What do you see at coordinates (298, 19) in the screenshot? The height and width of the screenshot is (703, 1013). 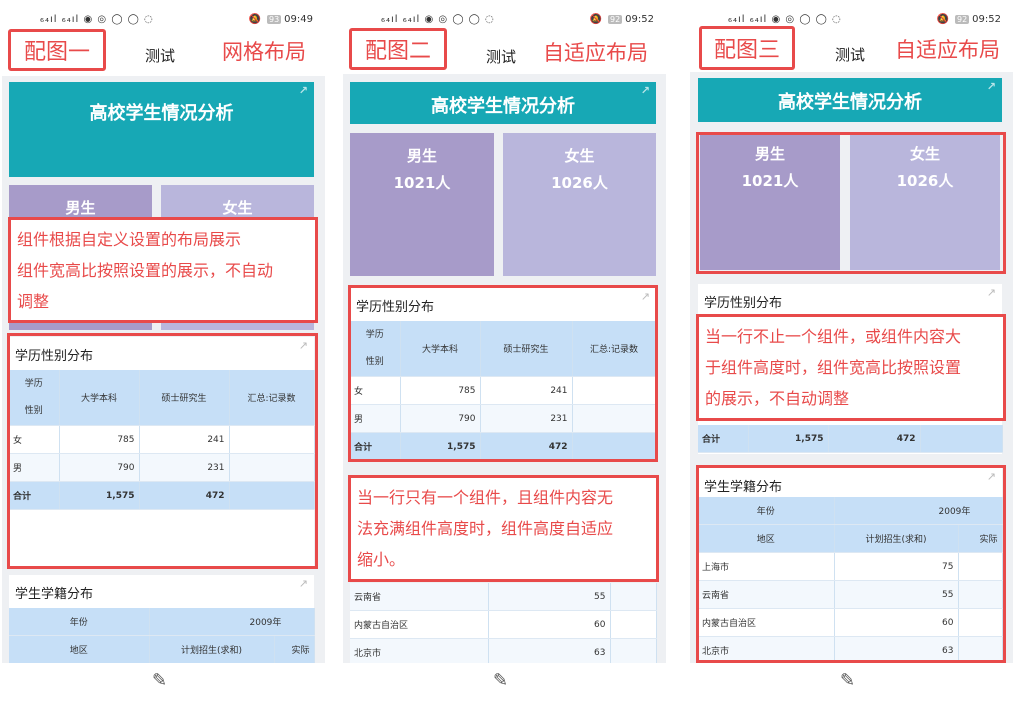 I see `clock: 09:49` at bounding box center [298, 19].